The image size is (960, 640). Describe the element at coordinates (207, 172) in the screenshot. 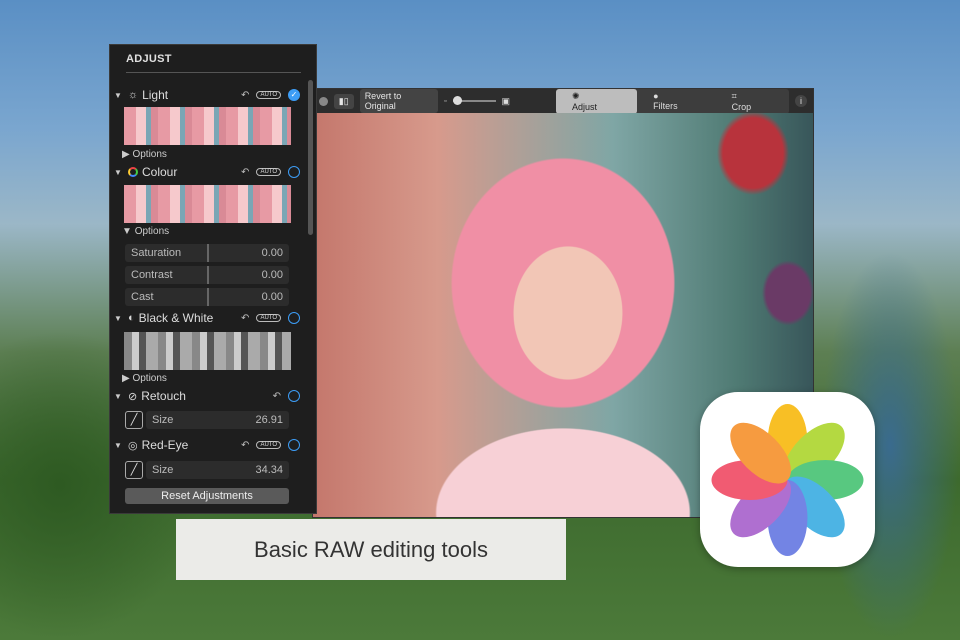

I see `section-colour: ▼ Colour ↶ AUTO` at that location.